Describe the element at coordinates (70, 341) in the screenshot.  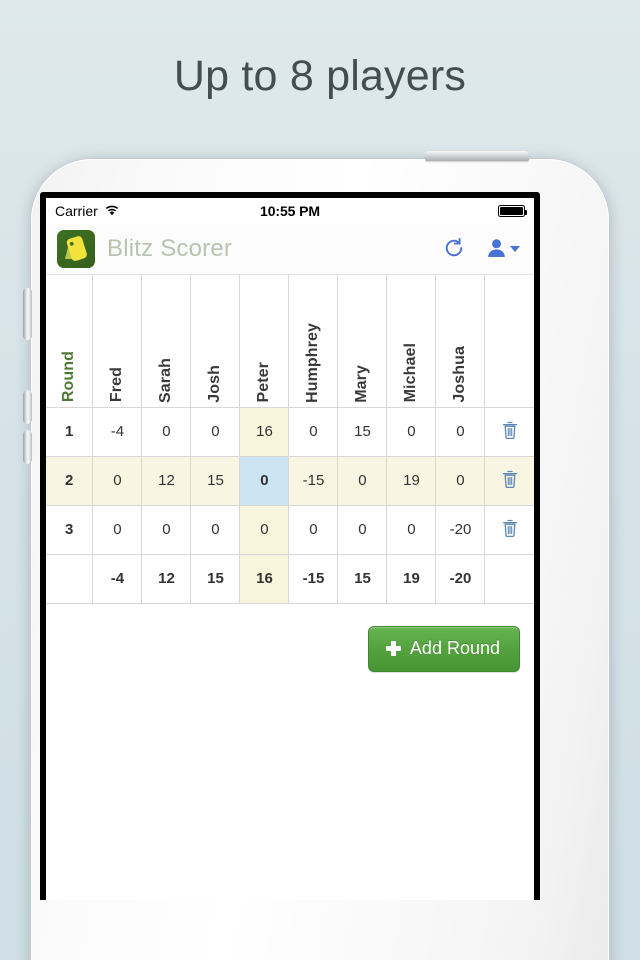
I see `header-round: Round` at that location.